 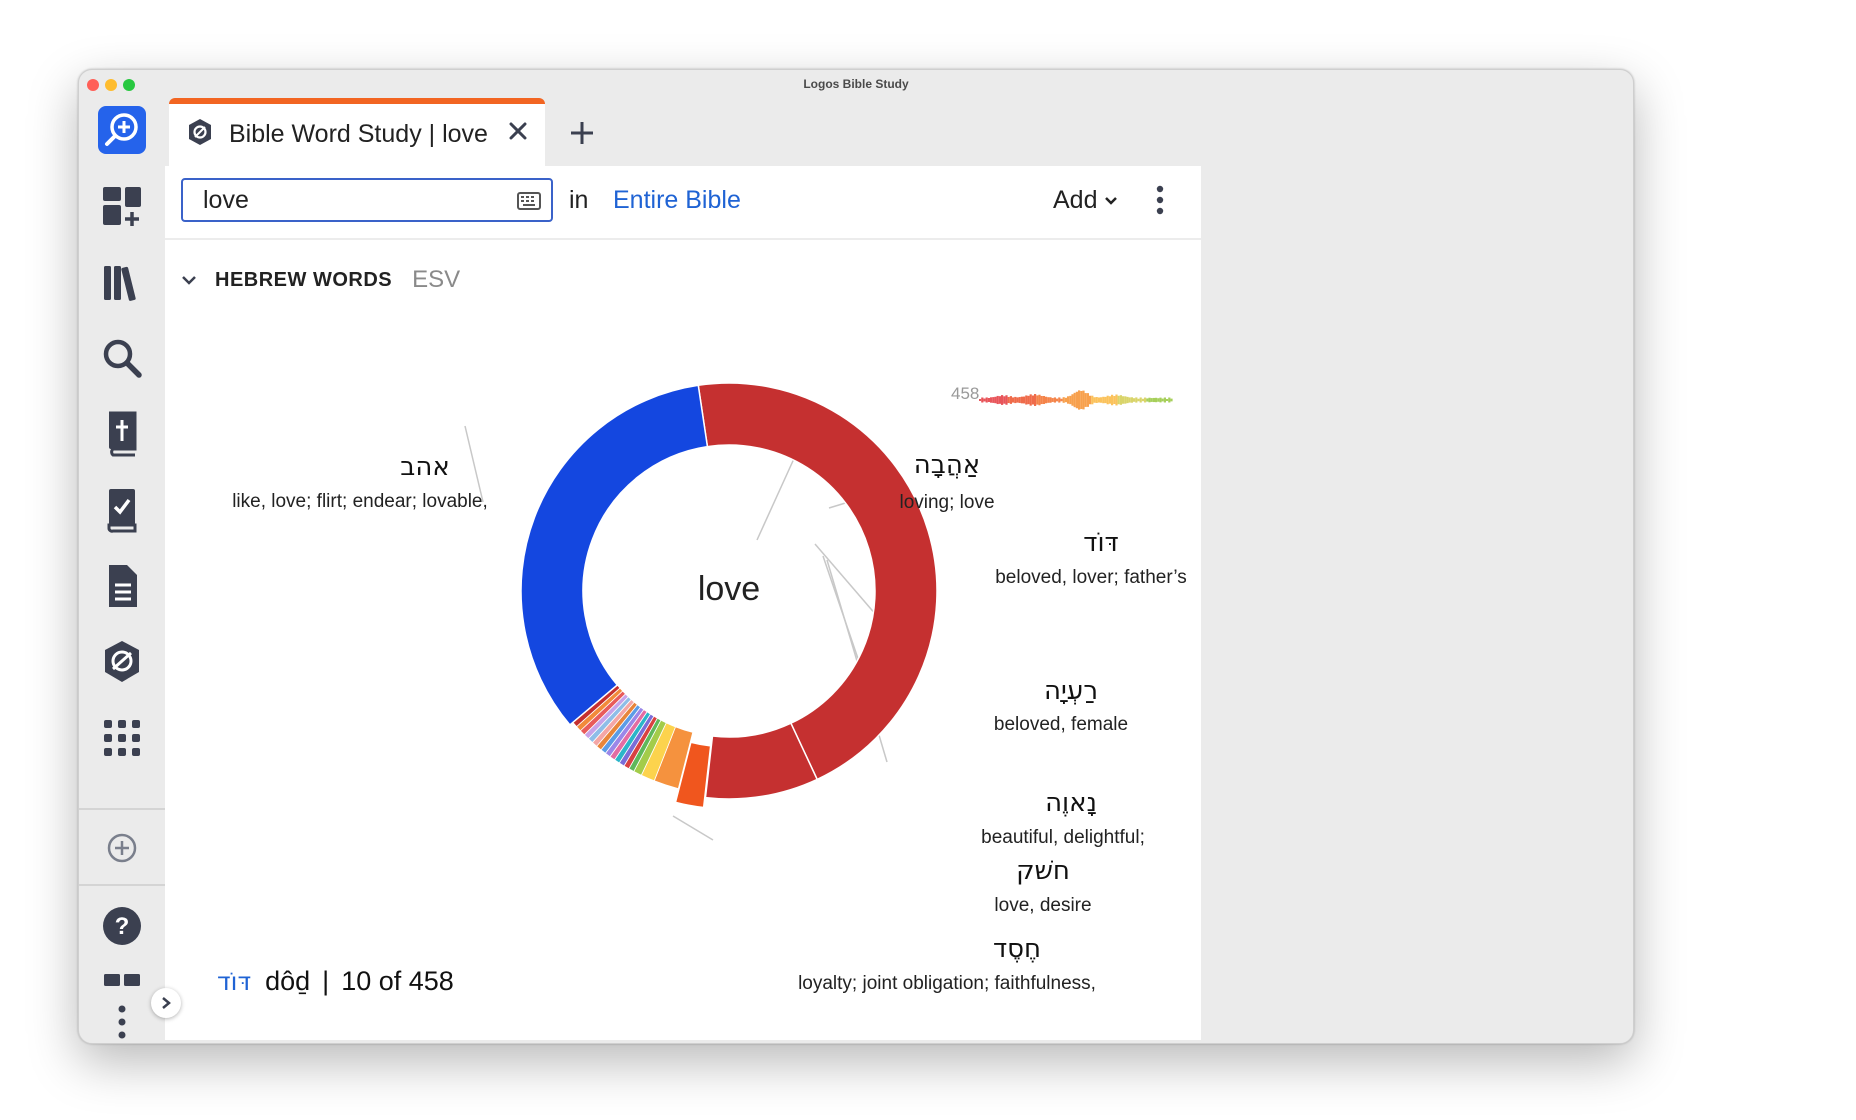 I want to click on tab-bible-word-study: Bible Word Study | love, so click(x=357, y=132).